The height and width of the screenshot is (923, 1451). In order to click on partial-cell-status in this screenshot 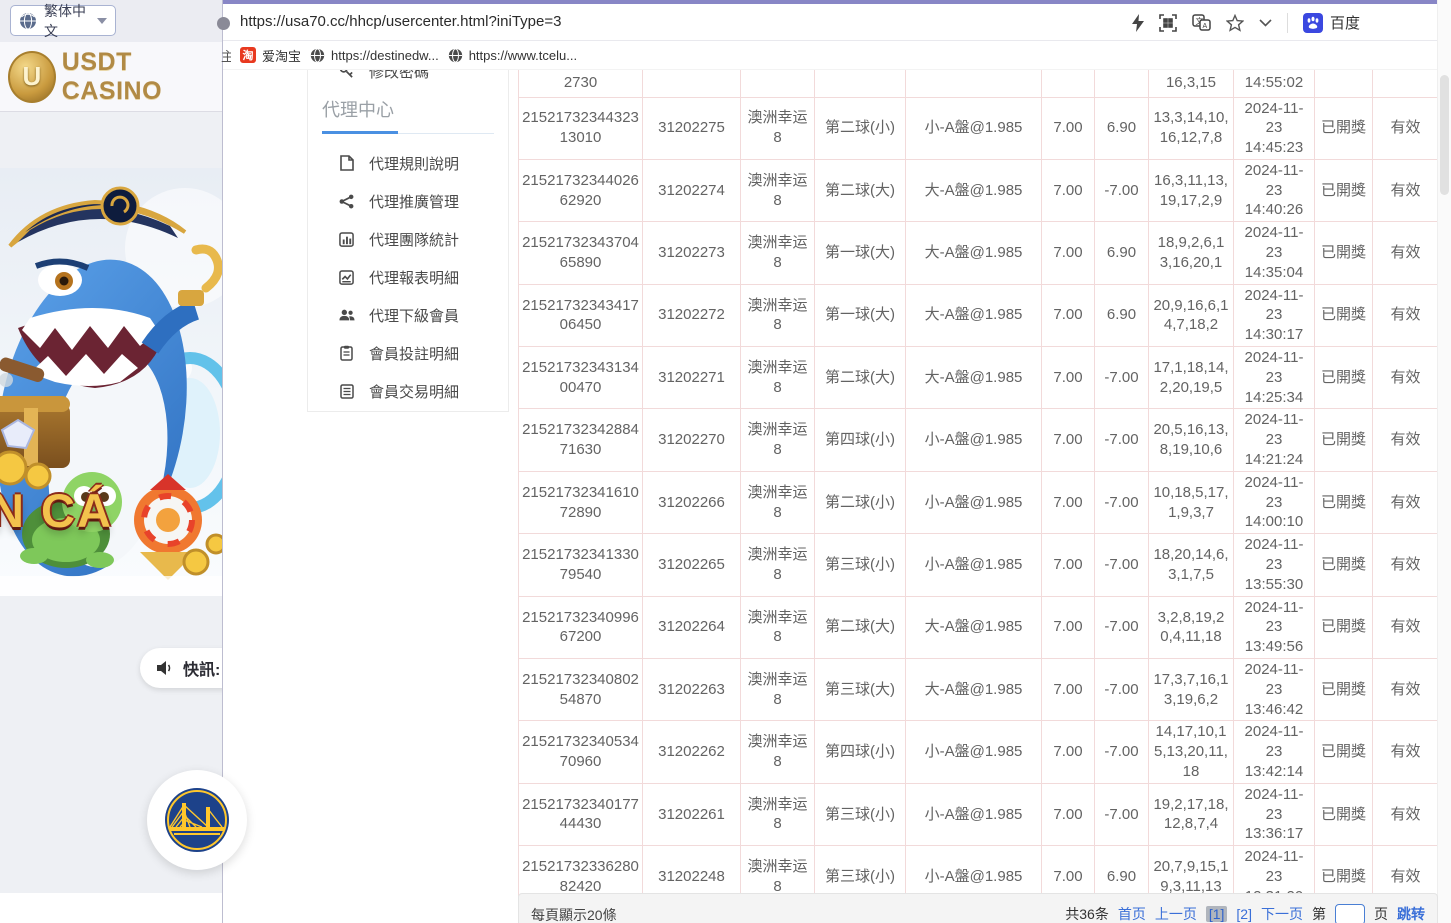, I will do `click(1343, 84)`.